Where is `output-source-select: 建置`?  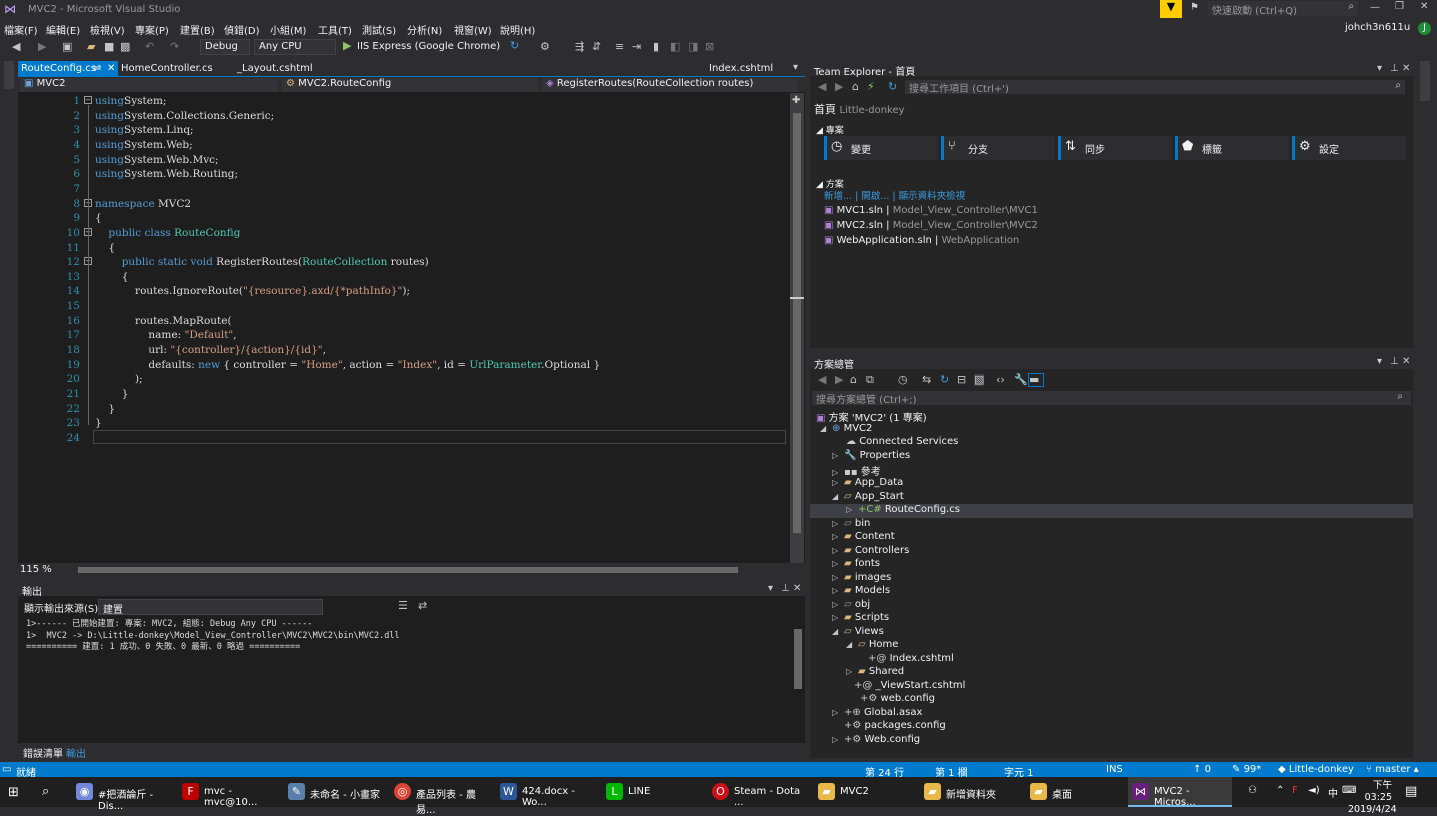 output-source-select: 建置 is located at coordinates (210, 607).